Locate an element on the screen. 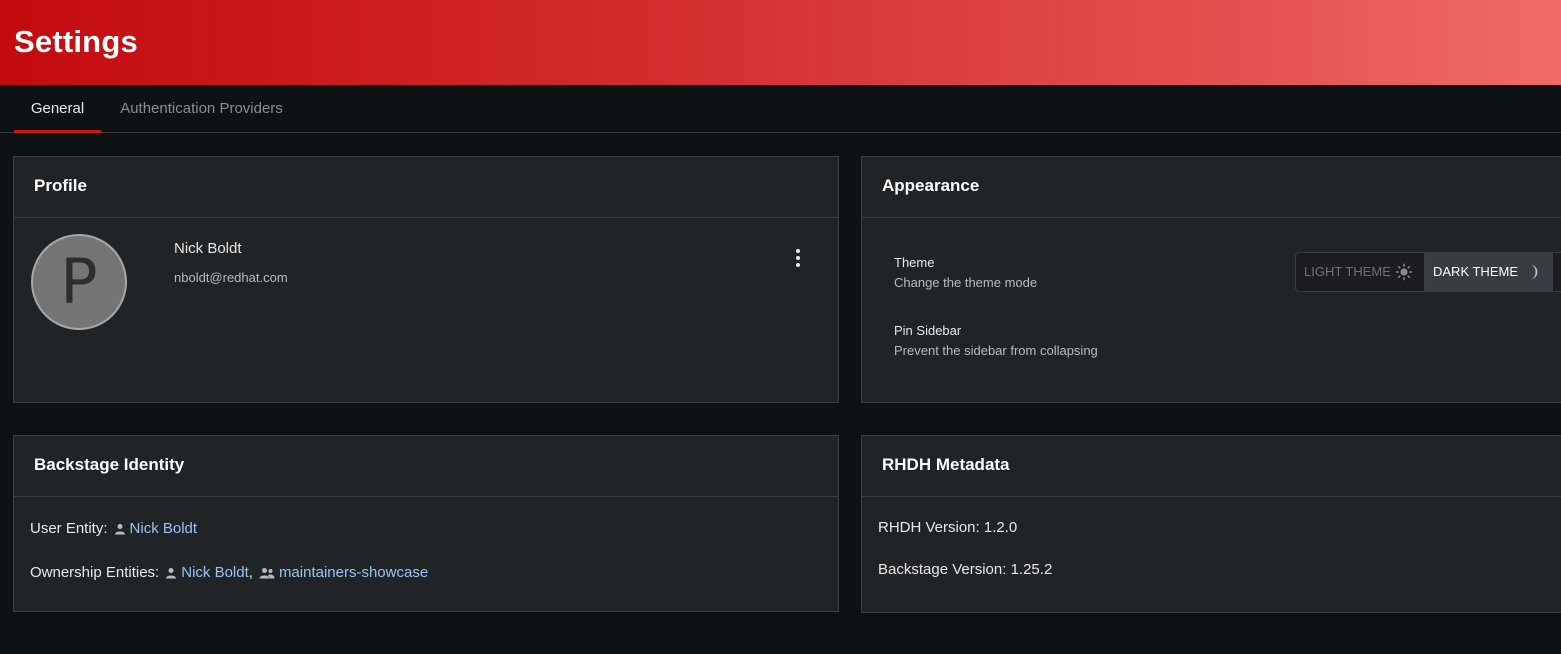 The width and height of the screenshot is (1561, 654). pin-sidebar-label: Pin Sidebar is located at coordinates (928, 330).